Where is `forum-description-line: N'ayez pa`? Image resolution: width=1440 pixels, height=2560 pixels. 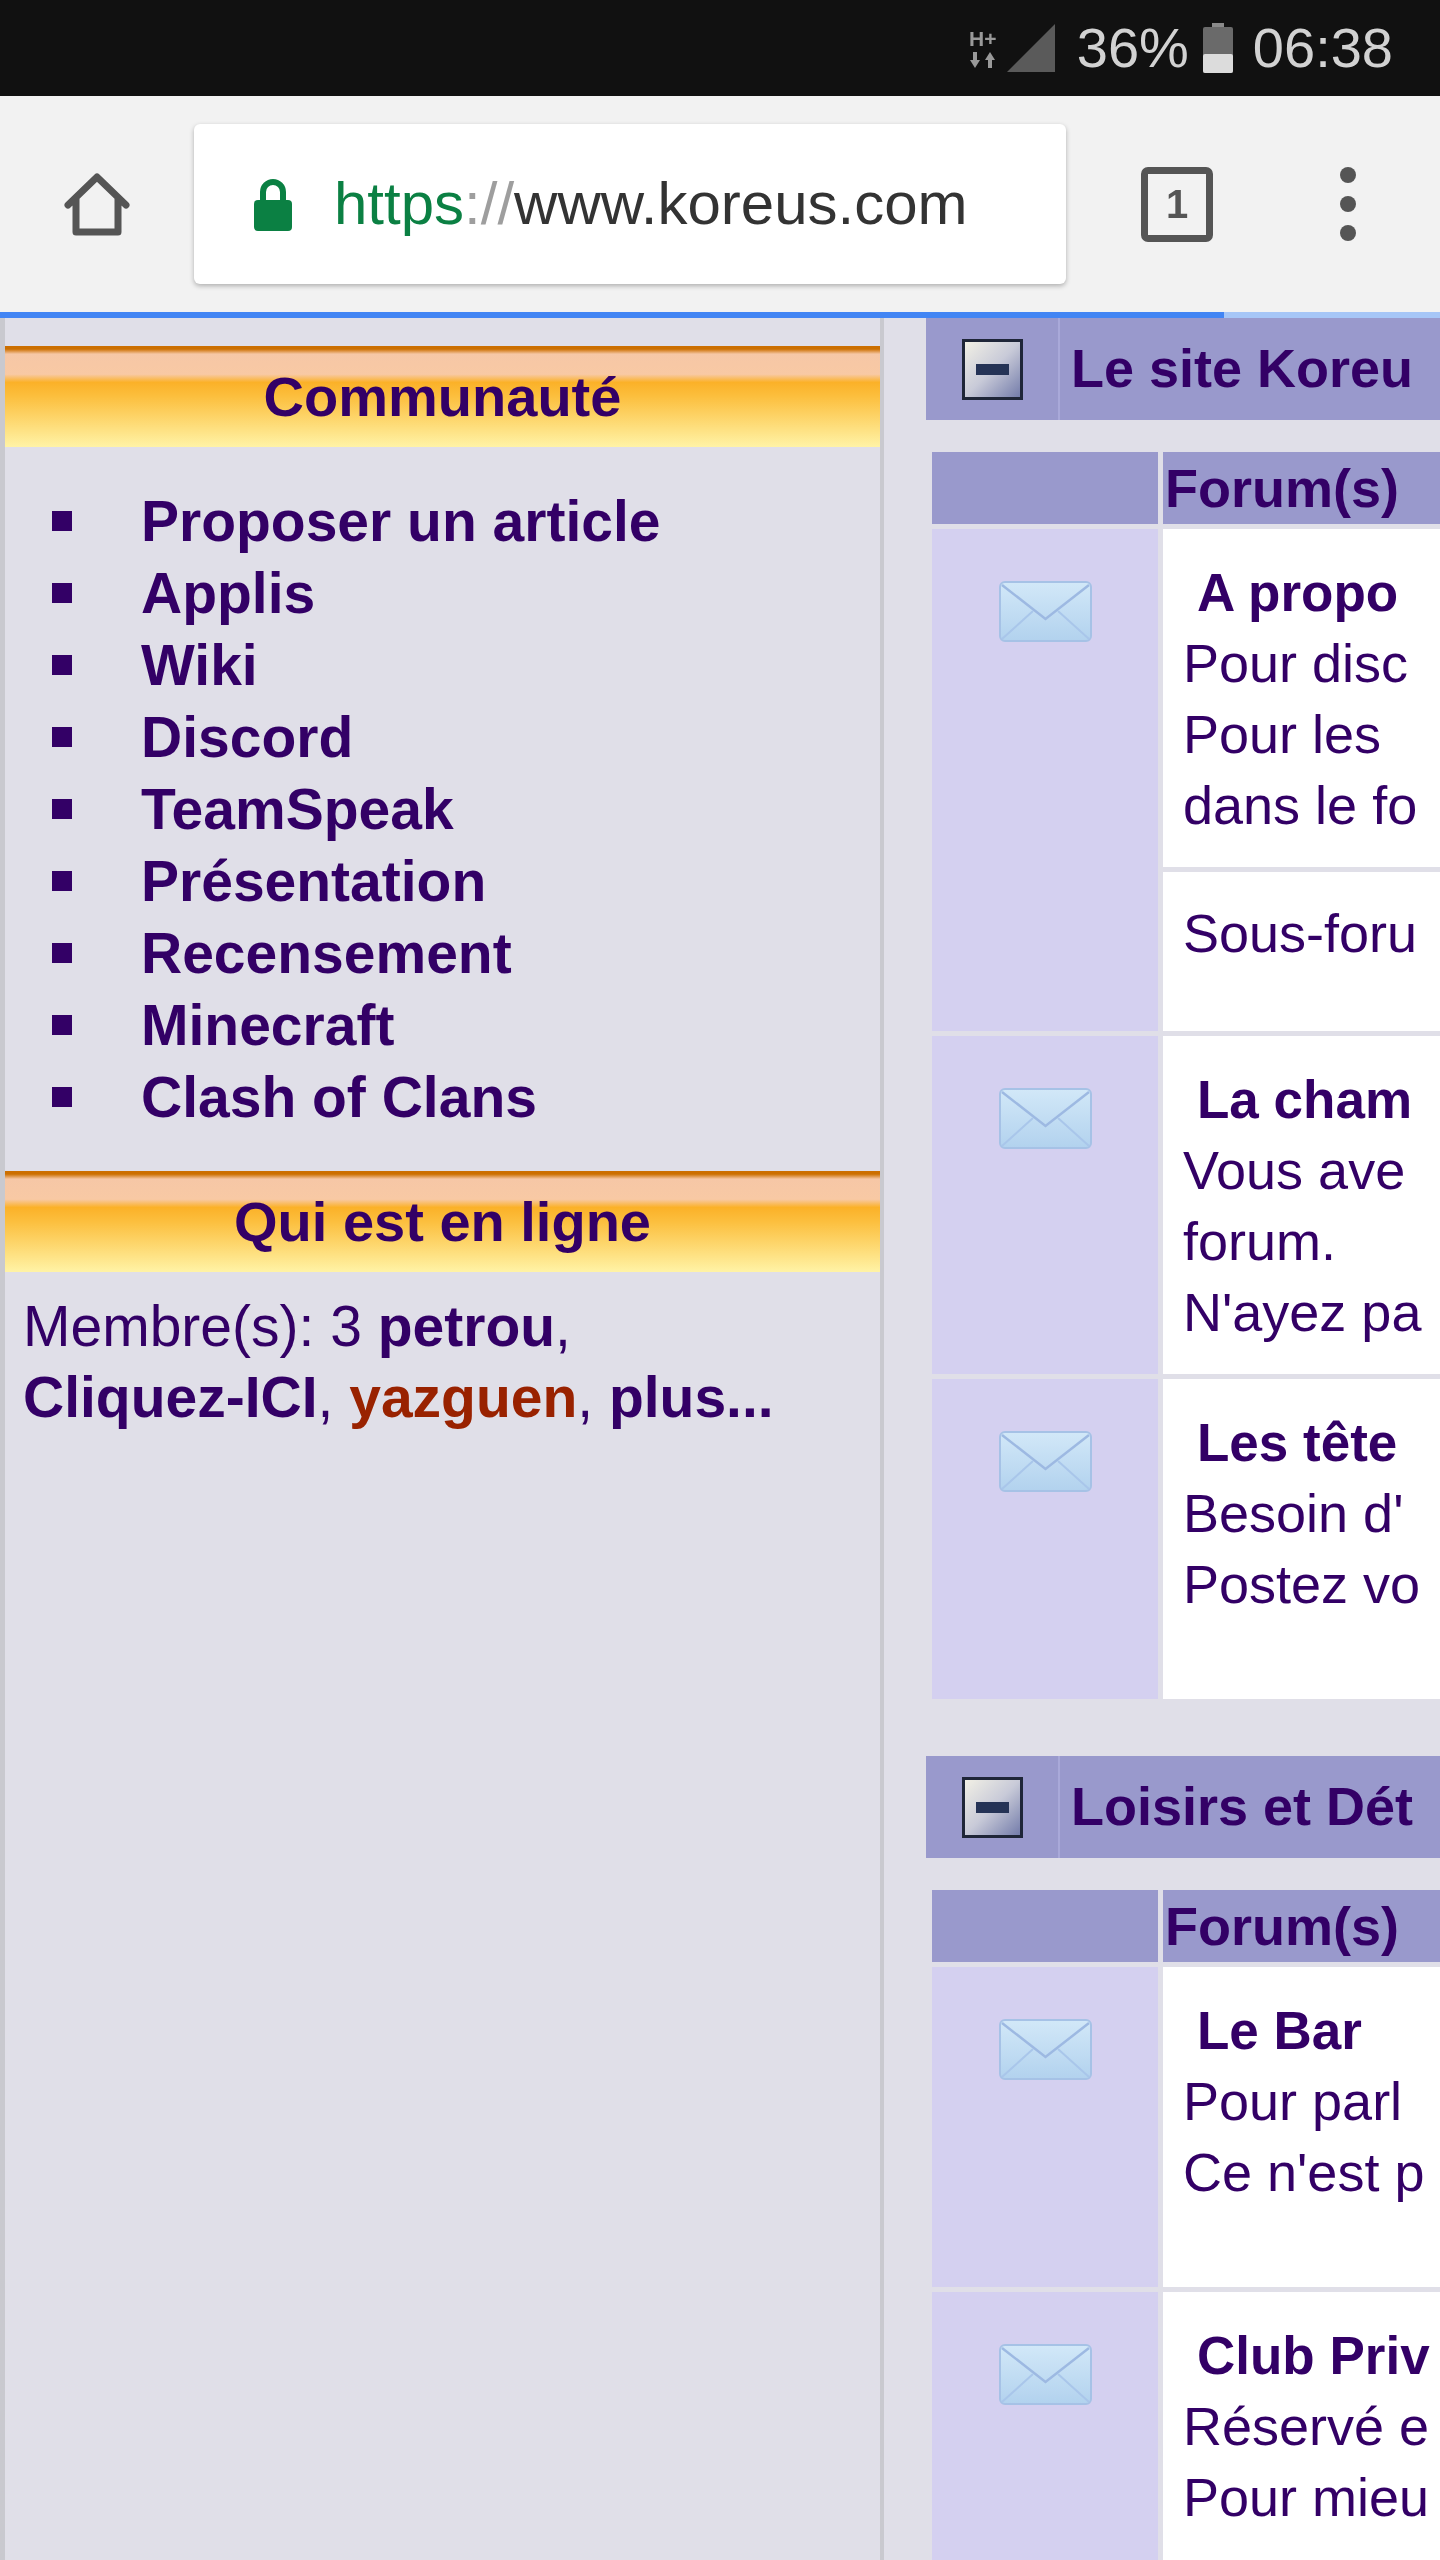 forum-description-line: N'ayez pa is located at coordinates (1302, 1312).